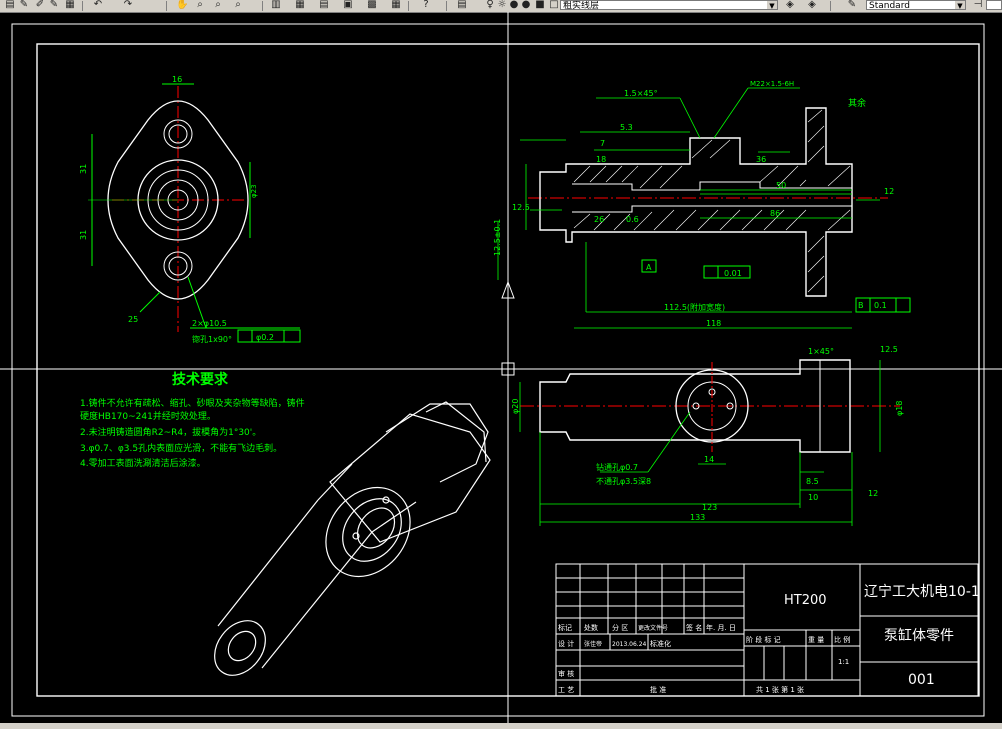 The image size is (1002, 729). I want to click on dim-style-dropdown, so click(994, 5).